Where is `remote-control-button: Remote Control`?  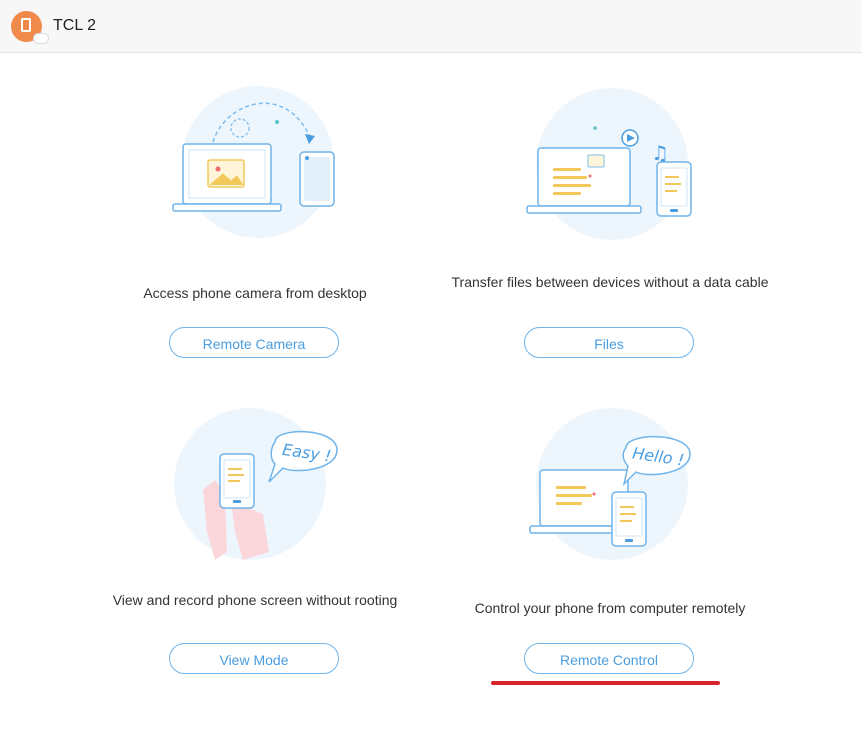 remote-control-button: Remote Control is located at coordinates (609, 658).